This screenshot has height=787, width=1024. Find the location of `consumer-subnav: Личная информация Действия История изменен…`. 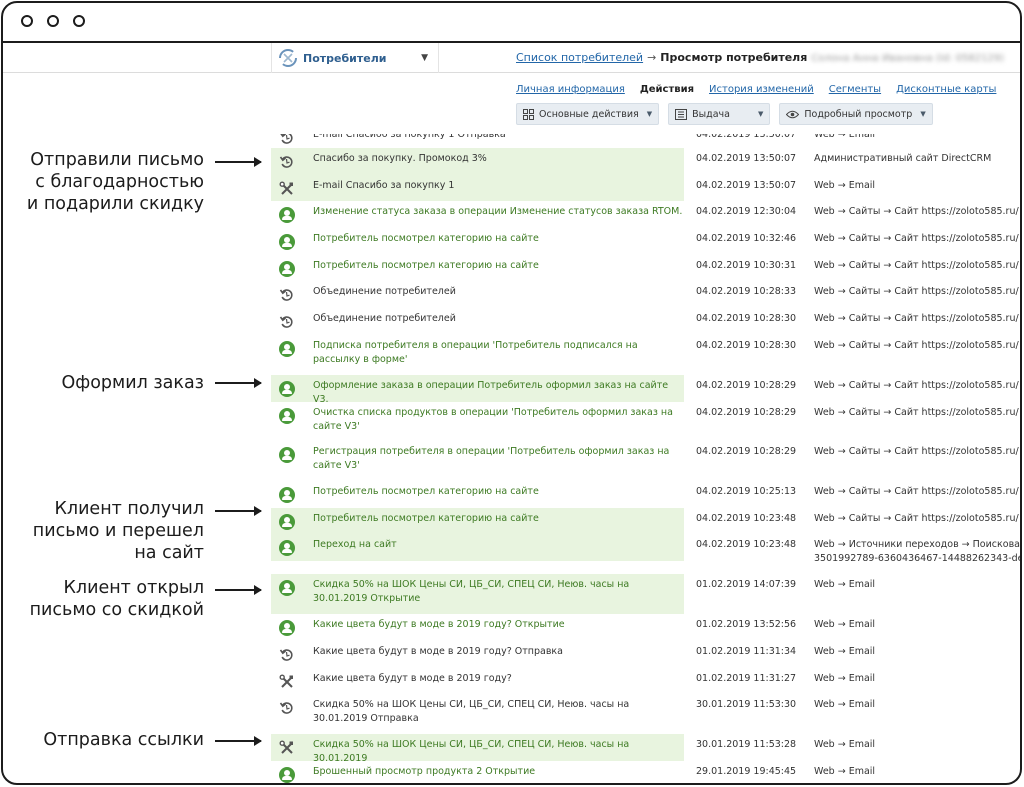

consumer-subnav: Личная информация Действия История изменен… is located at coordinates (511, 104).